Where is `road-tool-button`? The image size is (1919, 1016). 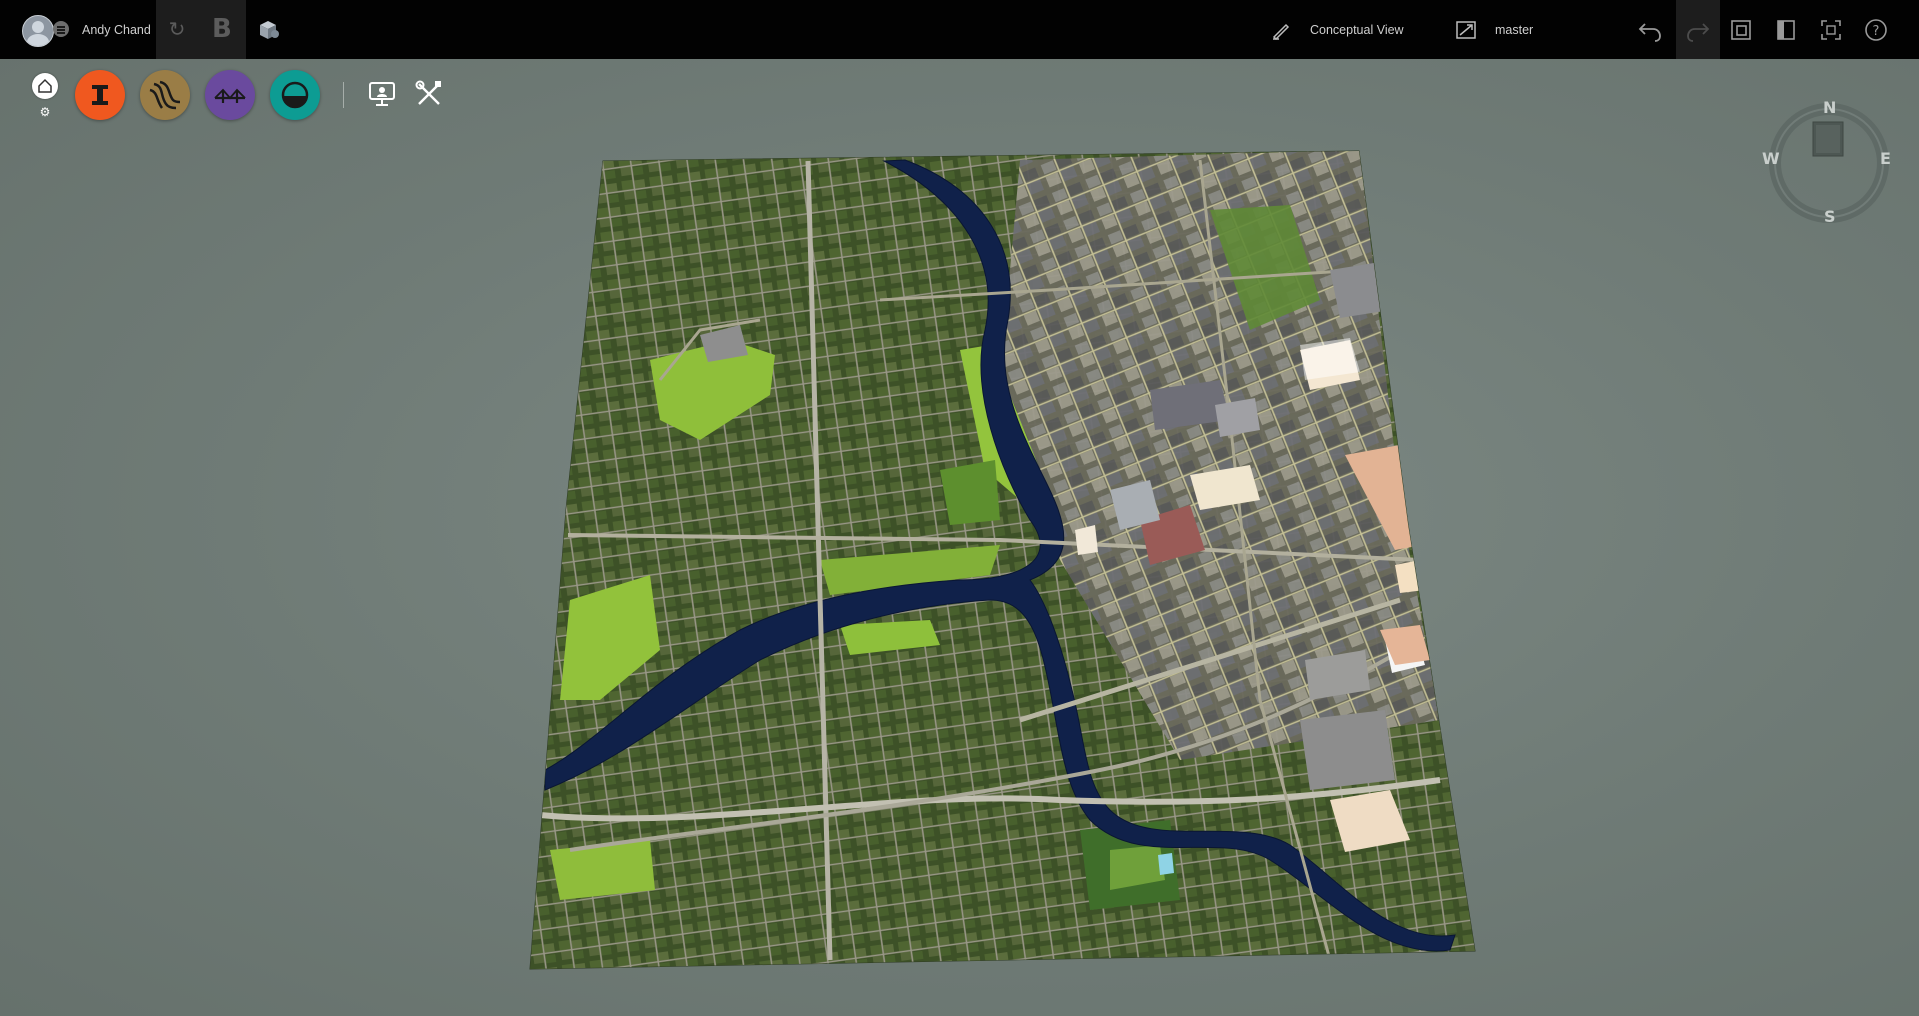 road-tool-button is located at coordinates (165, 95).